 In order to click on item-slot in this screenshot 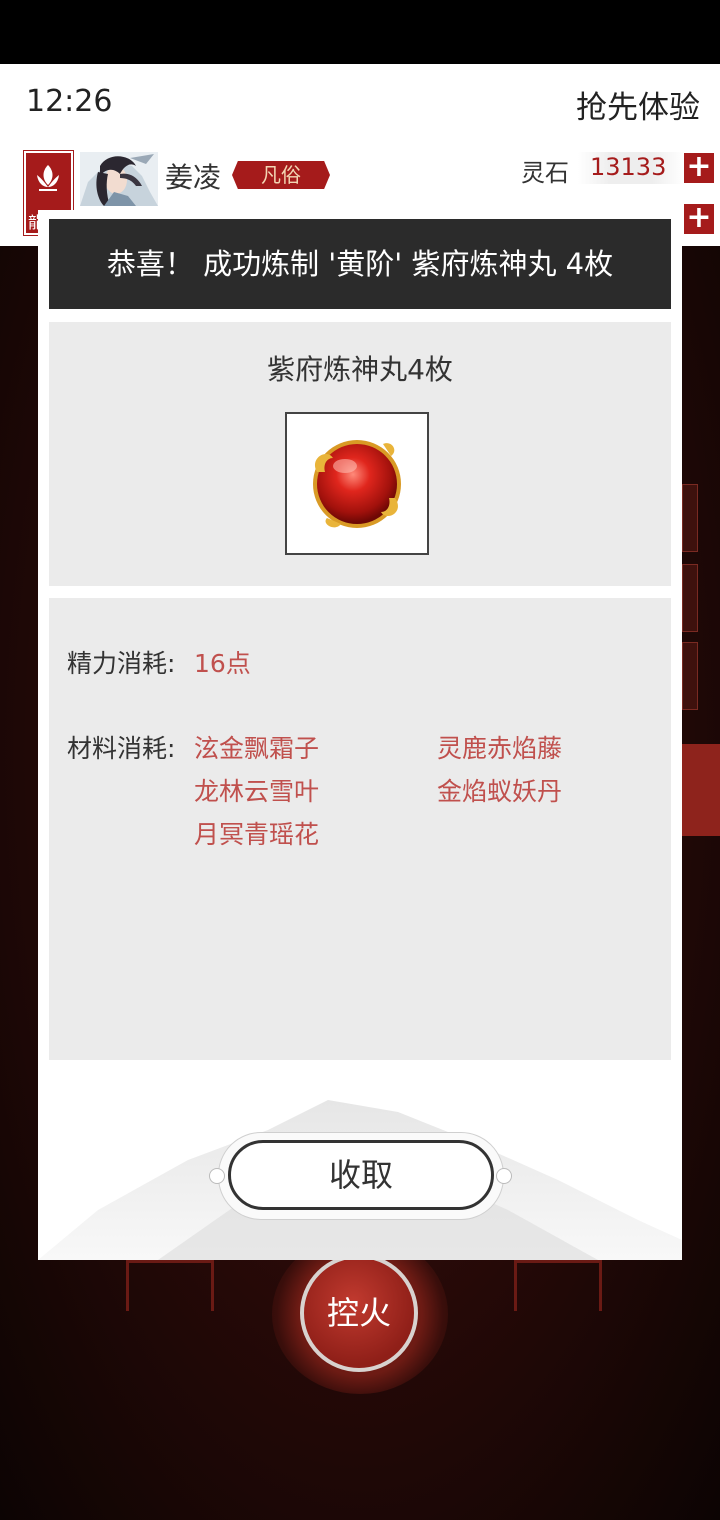, I will do `click(357, 483)`.